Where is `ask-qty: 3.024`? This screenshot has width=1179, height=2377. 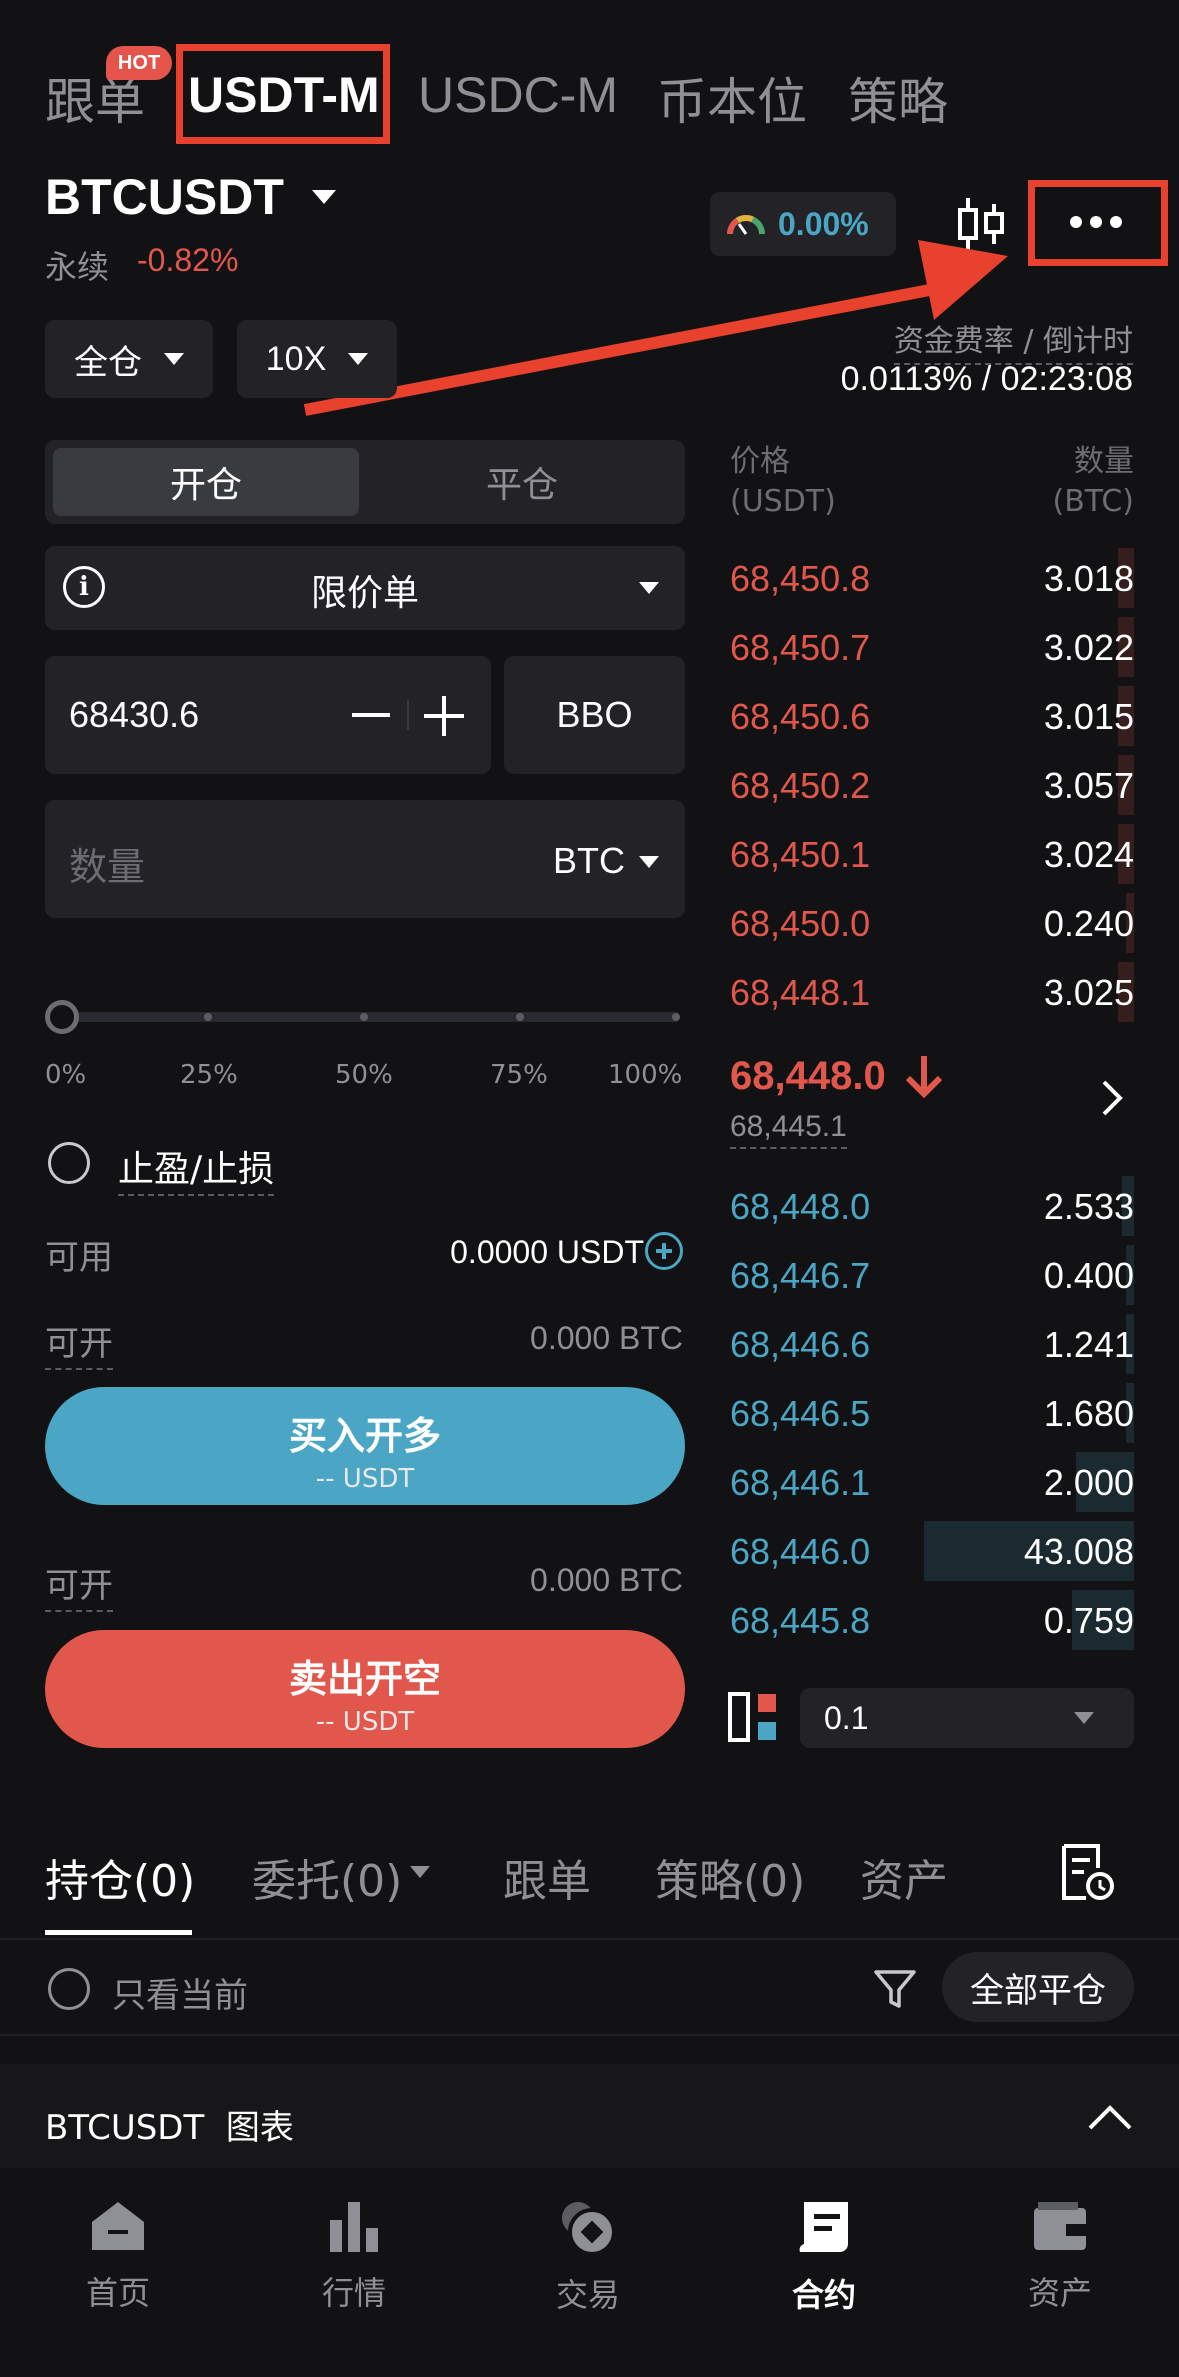 ask-qty: 3.024 is located at coordinates (1088, 854).